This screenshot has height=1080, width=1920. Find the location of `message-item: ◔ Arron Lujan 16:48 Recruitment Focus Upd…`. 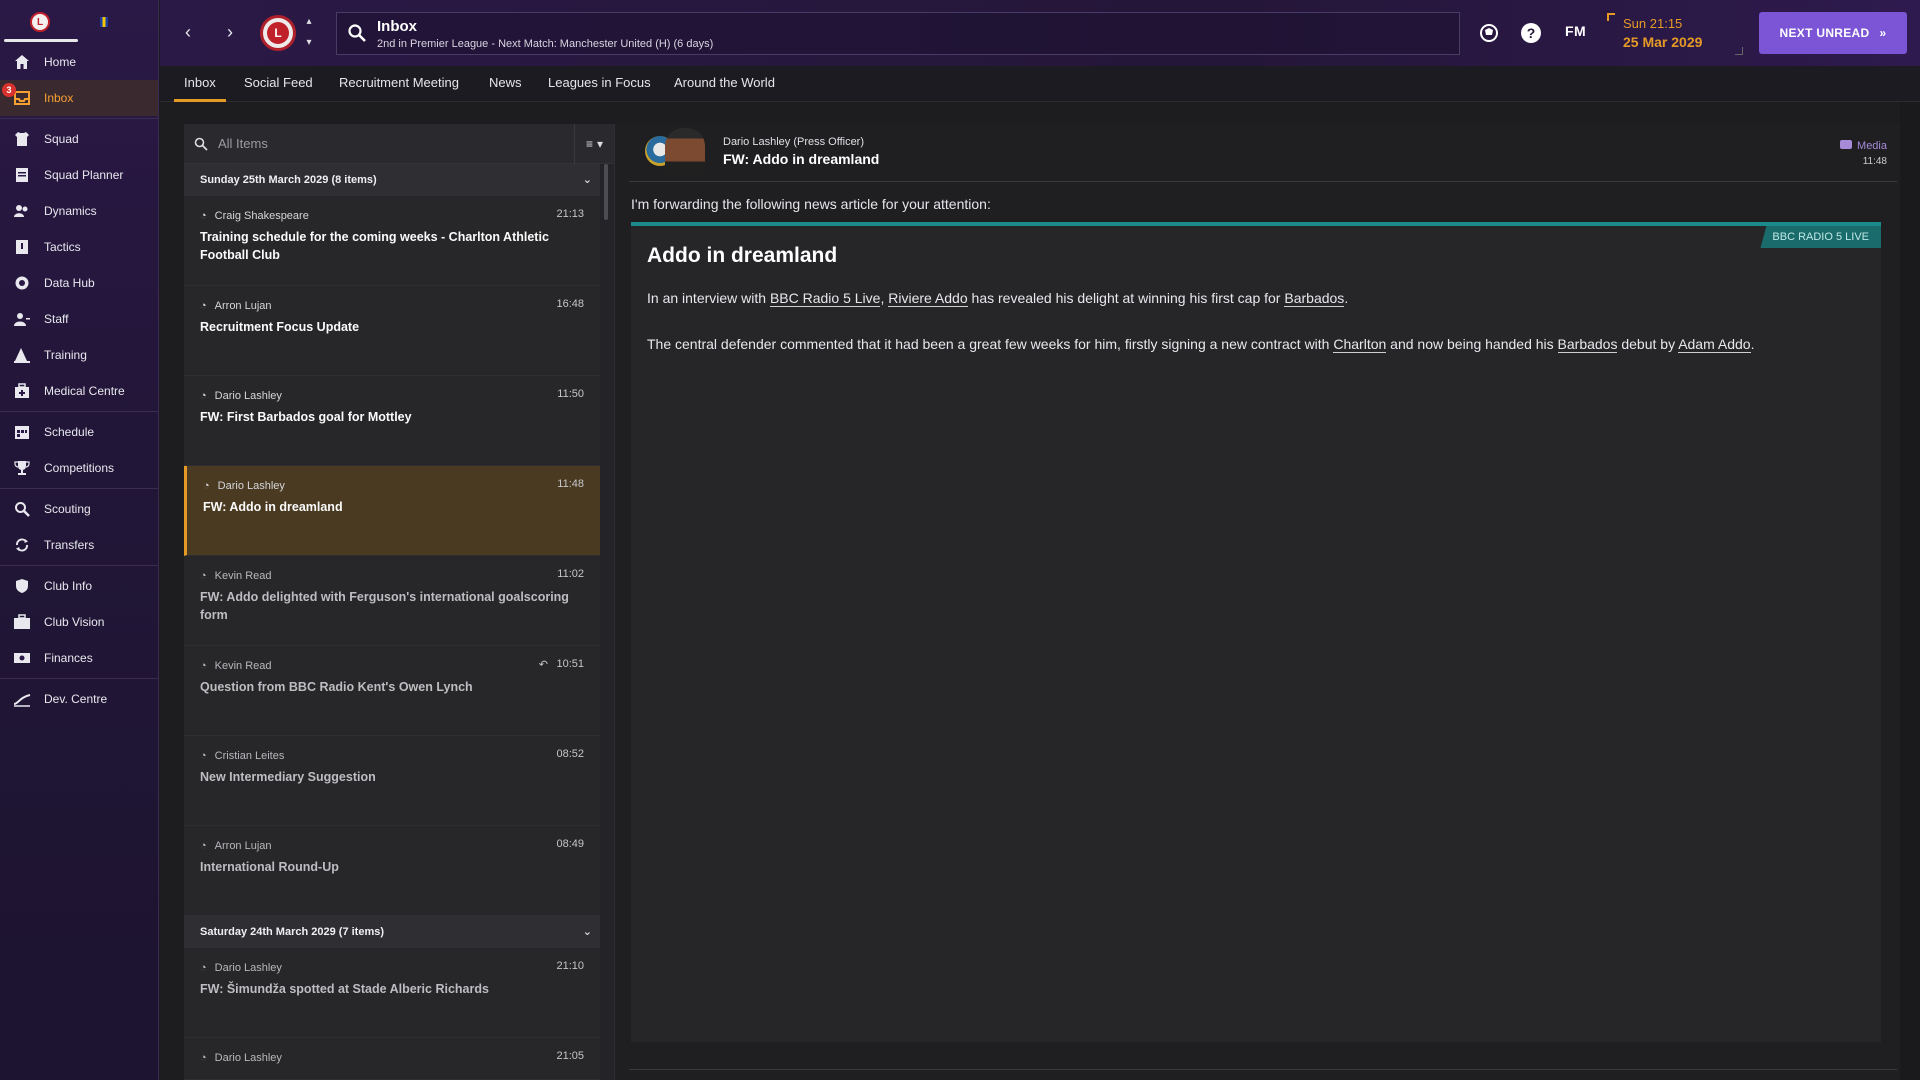

message-item: ◔ Arron Lujan 16:48 Recruitment Focus Upd… is located at coordinates (392, 331).